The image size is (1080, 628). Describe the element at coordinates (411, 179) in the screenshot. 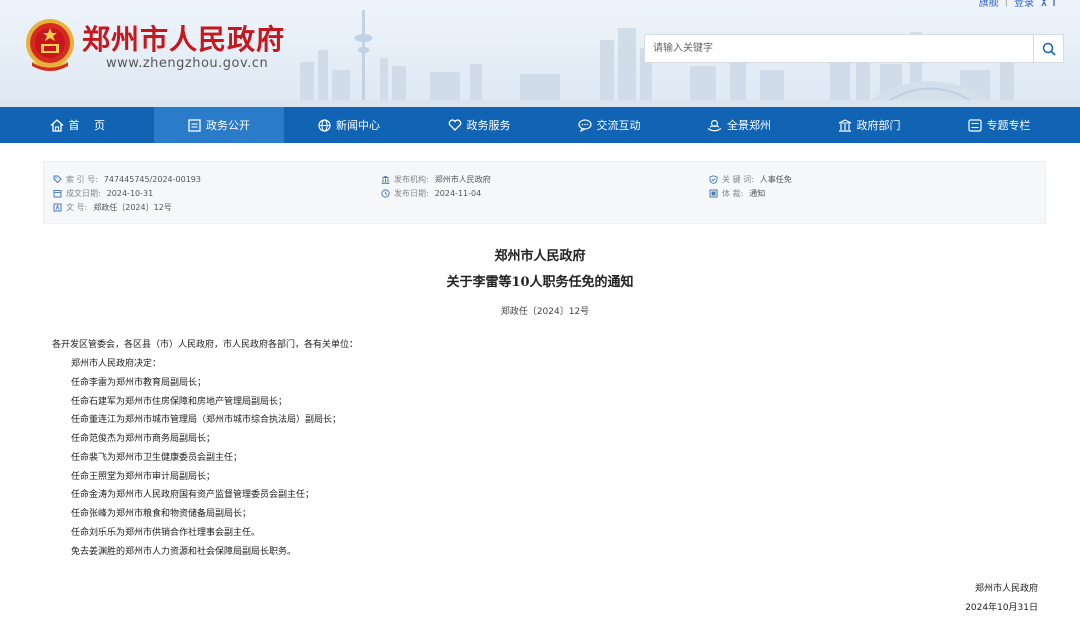

I see `meta-issuer-label: 发布机构:` at that location.